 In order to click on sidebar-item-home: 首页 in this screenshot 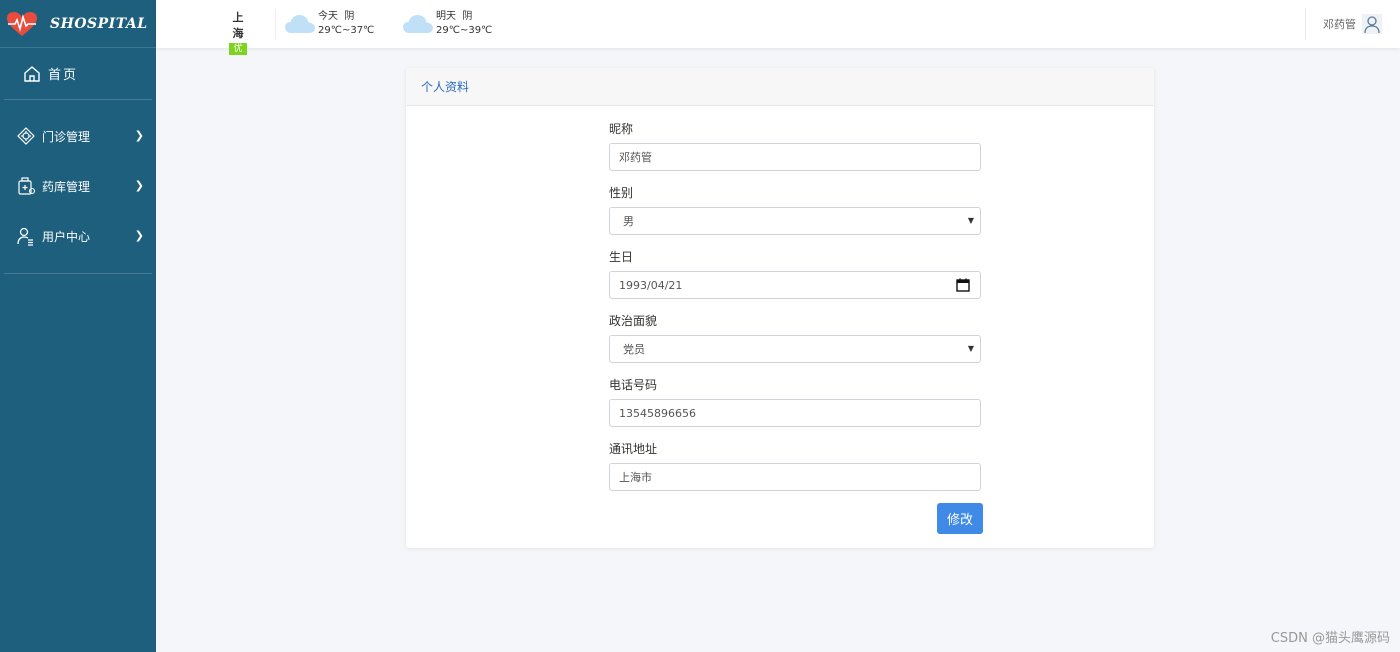, I will do `click(78, 74)`.